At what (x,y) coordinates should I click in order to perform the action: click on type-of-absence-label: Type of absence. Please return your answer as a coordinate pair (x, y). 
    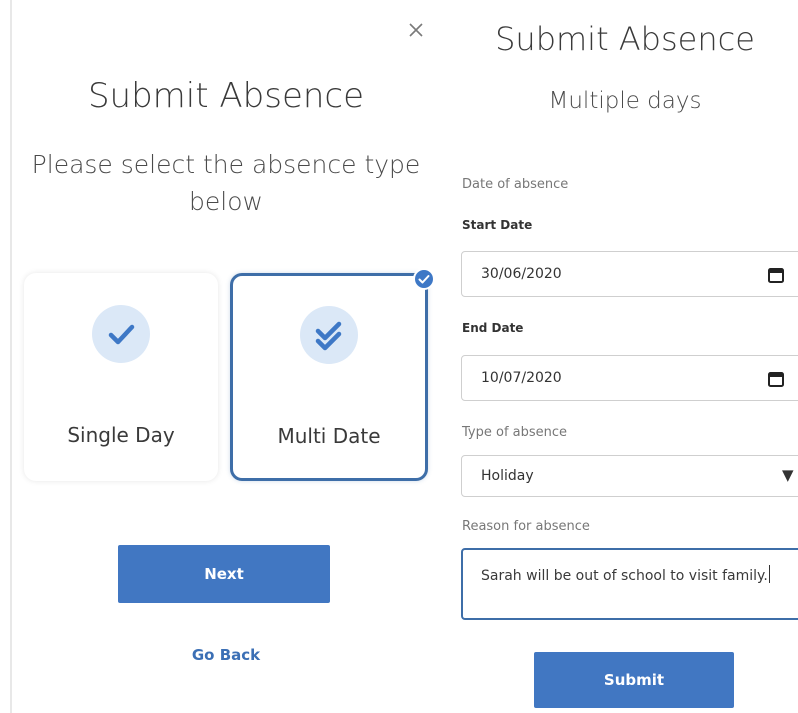
    Looking at the image, I should click on (515, 432).